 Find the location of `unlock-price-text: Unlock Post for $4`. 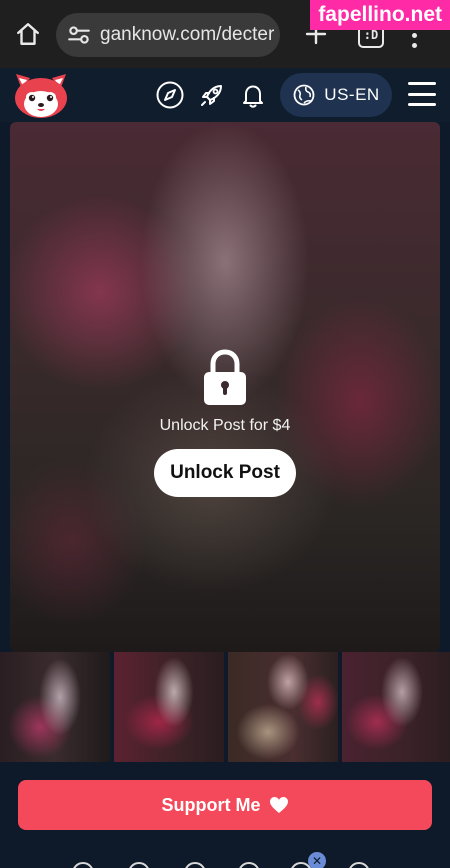

unlock-price-text: Unlock Post for $4 is located at coordinates (225, 425).